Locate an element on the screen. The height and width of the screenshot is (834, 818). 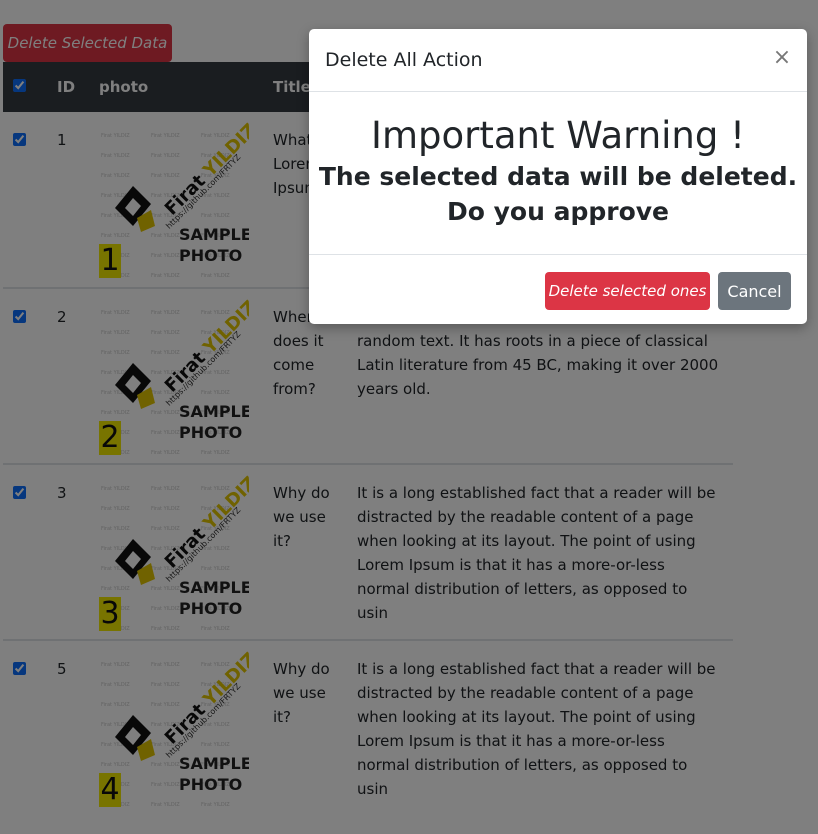
close-icon: × is located at coordinates (782, 58).